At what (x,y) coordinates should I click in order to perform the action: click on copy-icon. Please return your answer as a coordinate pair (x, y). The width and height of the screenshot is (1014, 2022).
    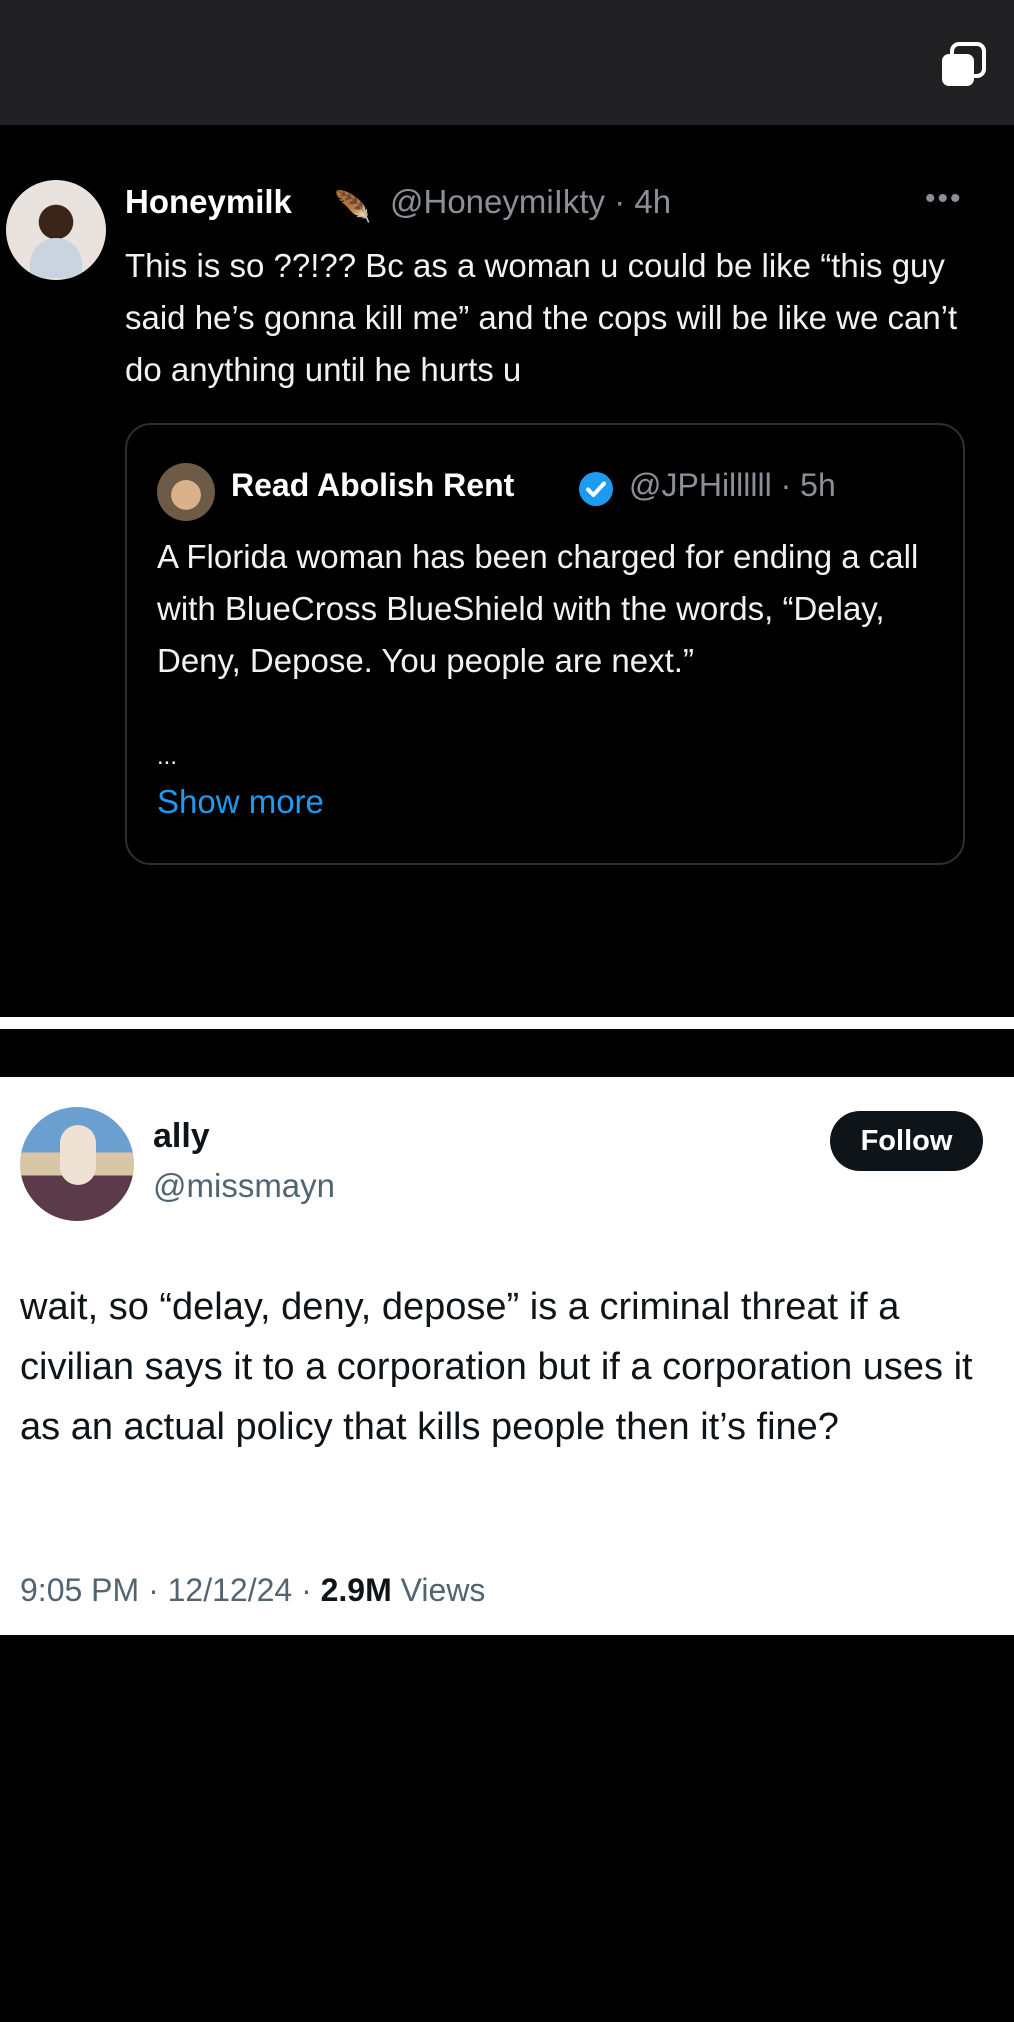
    Looking at the image, I should click on (964, 66).